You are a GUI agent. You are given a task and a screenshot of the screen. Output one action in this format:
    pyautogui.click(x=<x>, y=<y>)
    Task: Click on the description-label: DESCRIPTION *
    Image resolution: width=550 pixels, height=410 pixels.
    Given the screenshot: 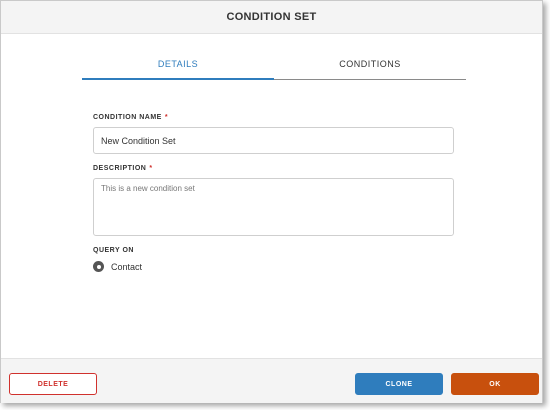 What is the action you would take?
    pyautogui.click(x=123, y=168)
    